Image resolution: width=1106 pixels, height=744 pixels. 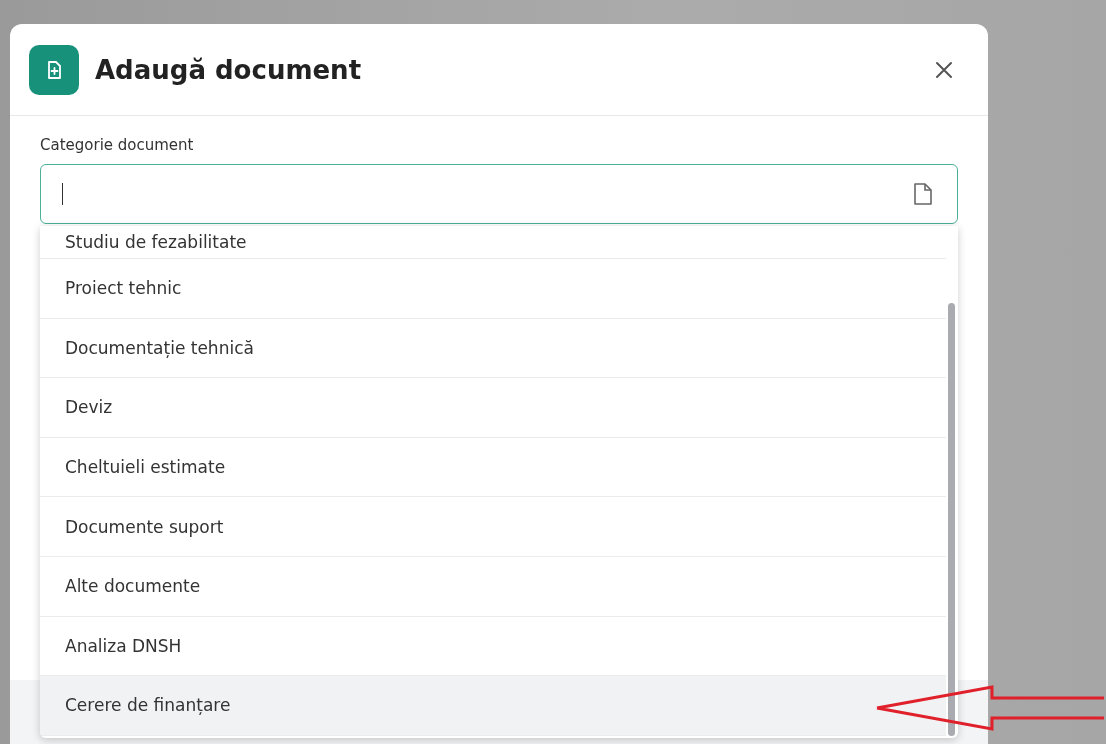 I want to click on add-document-icon, so click(x=54, y=69).